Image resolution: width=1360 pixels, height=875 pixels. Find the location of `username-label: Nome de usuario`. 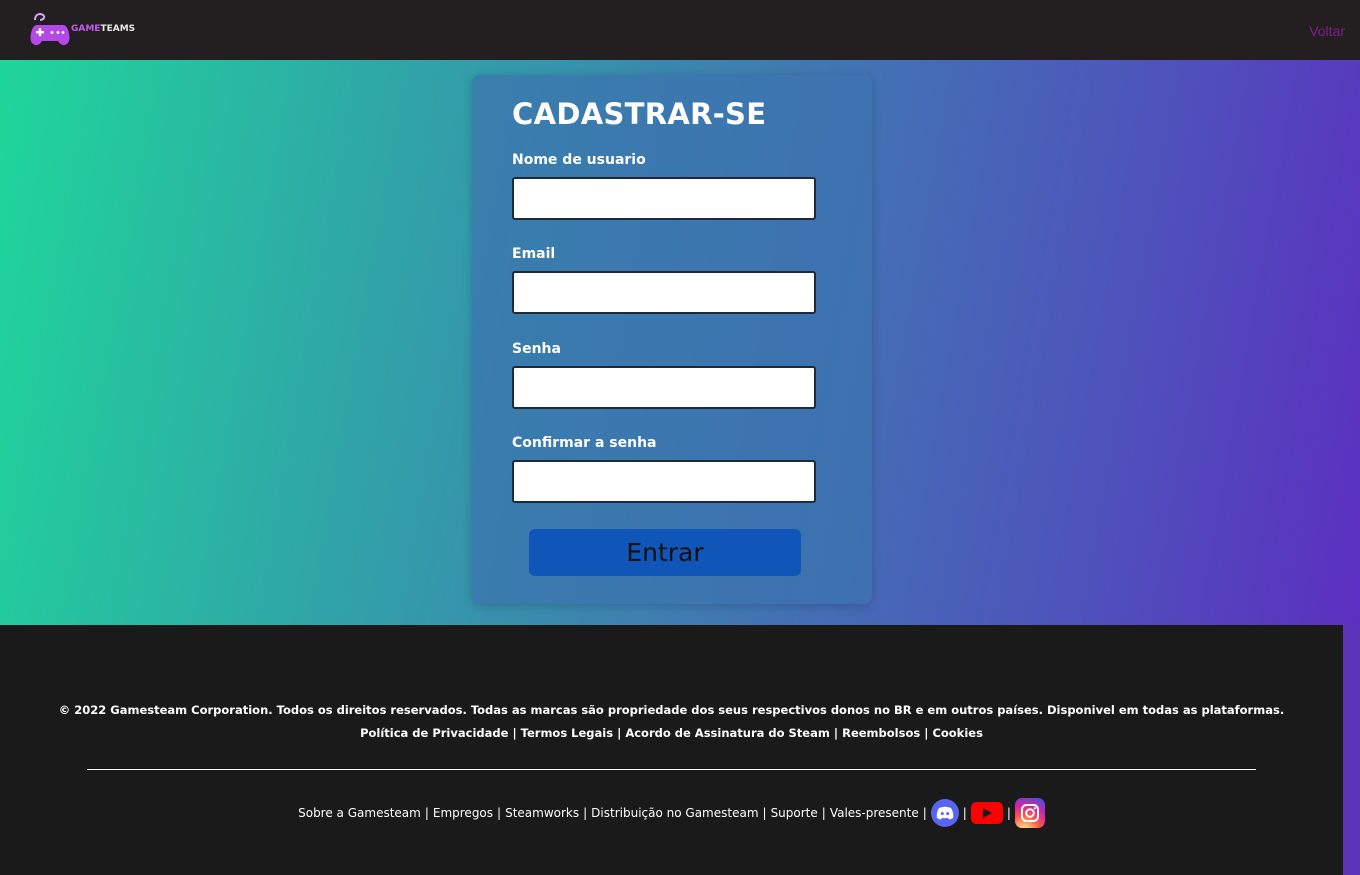

username-label: Nome de usuario is located at coordinates (579, 160).